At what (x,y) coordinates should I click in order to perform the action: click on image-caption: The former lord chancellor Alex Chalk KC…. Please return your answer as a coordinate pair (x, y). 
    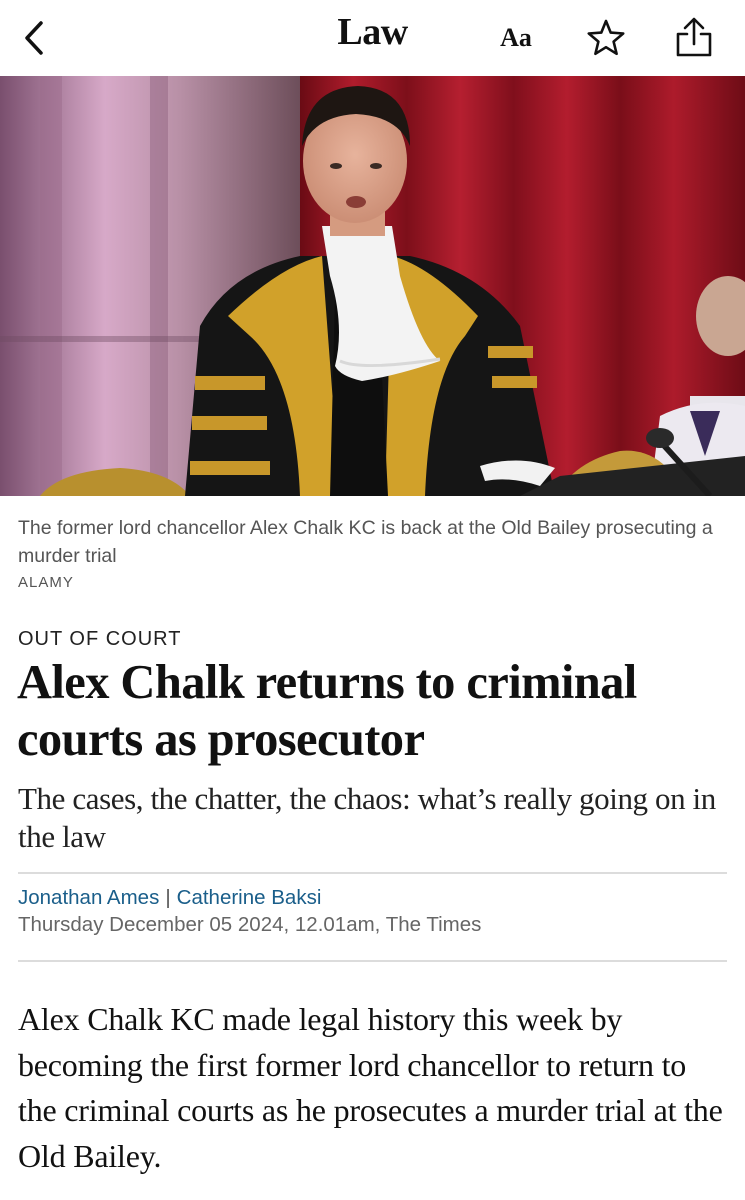
    Looking at the image, I should click on (365, 542).